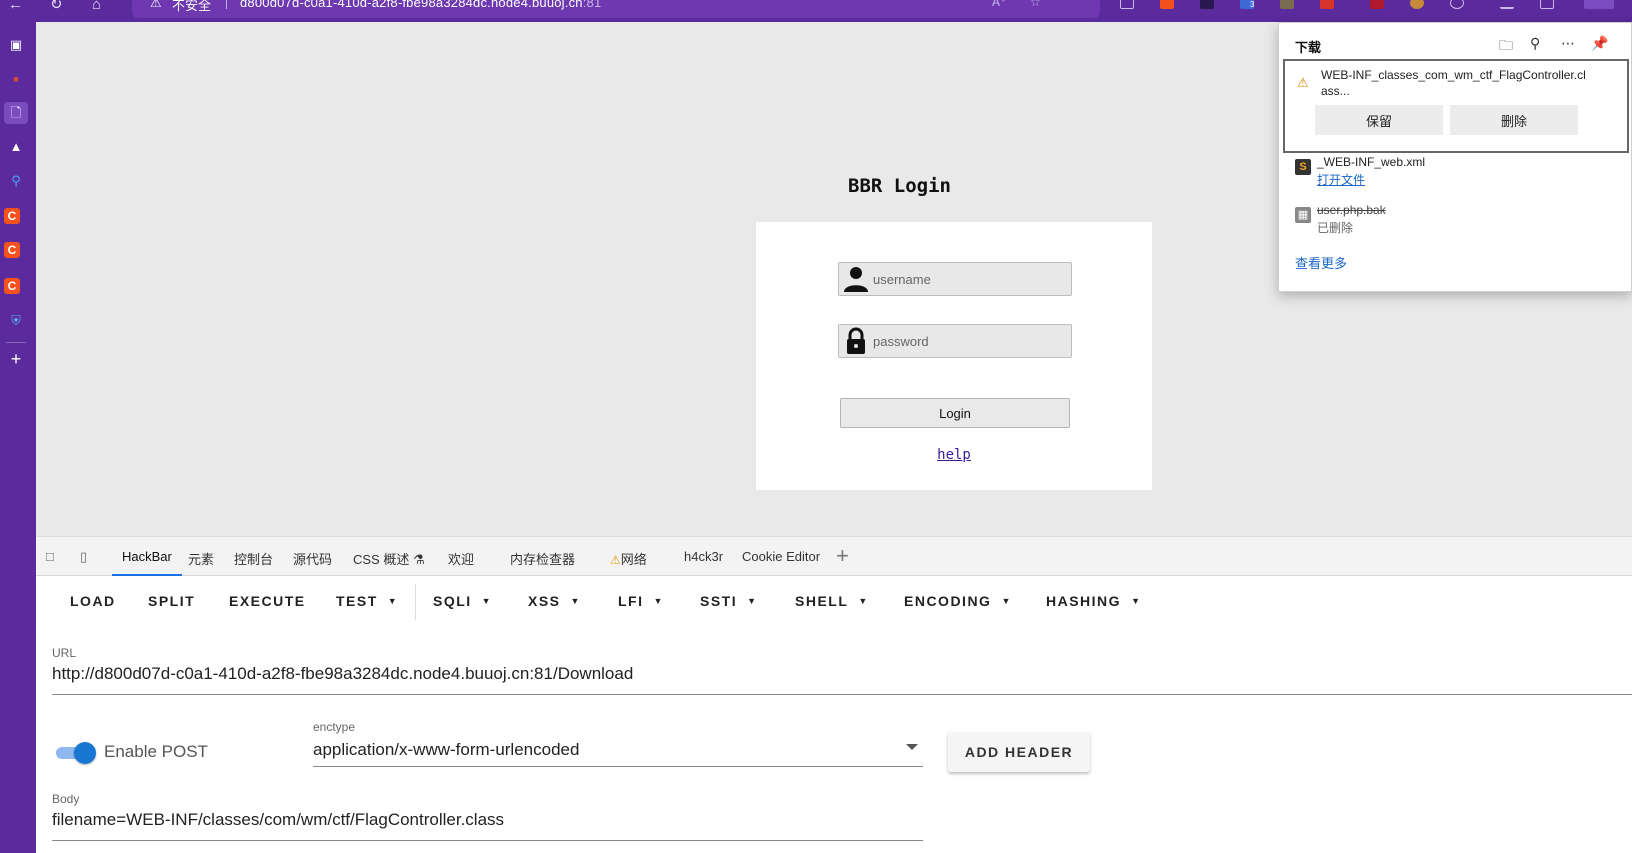 The image size is (1632, 853). I want to click on tab-hackbar: HackBar, so click(147, 556).